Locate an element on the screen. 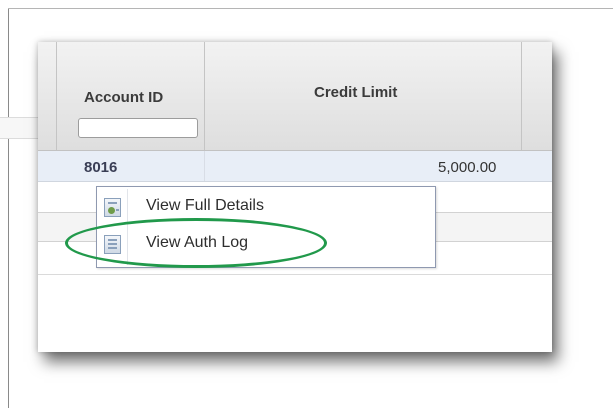 The width and height of the screenshot is (613, 408). menu-item-view-auth-log: View Auth Log is located at coordinates (266, 245).